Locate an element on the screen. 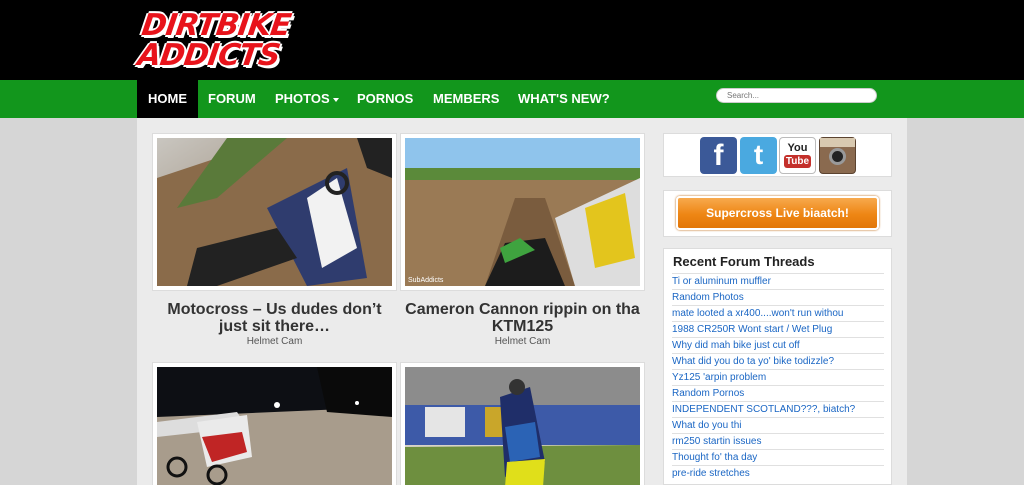  logo-wordmark: DIRTBIKE ADDICTS is located at coordinates (236, 40).